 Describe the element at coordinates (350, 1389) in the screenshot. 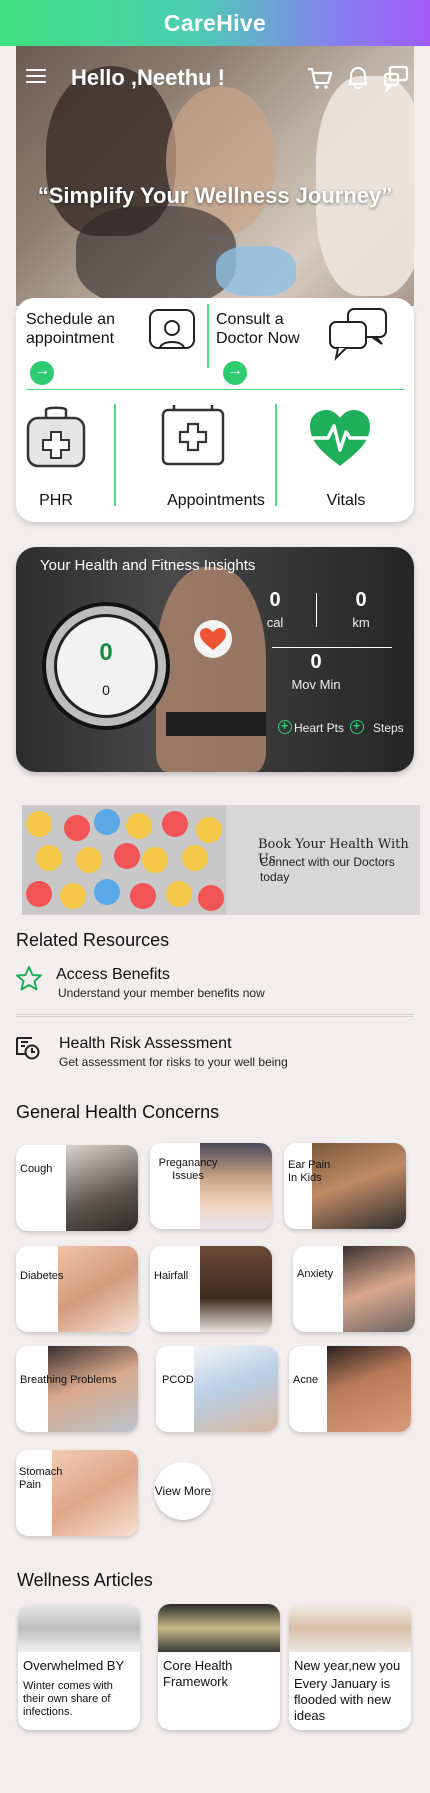

I see `concern-card-acne: Acne` at that location.